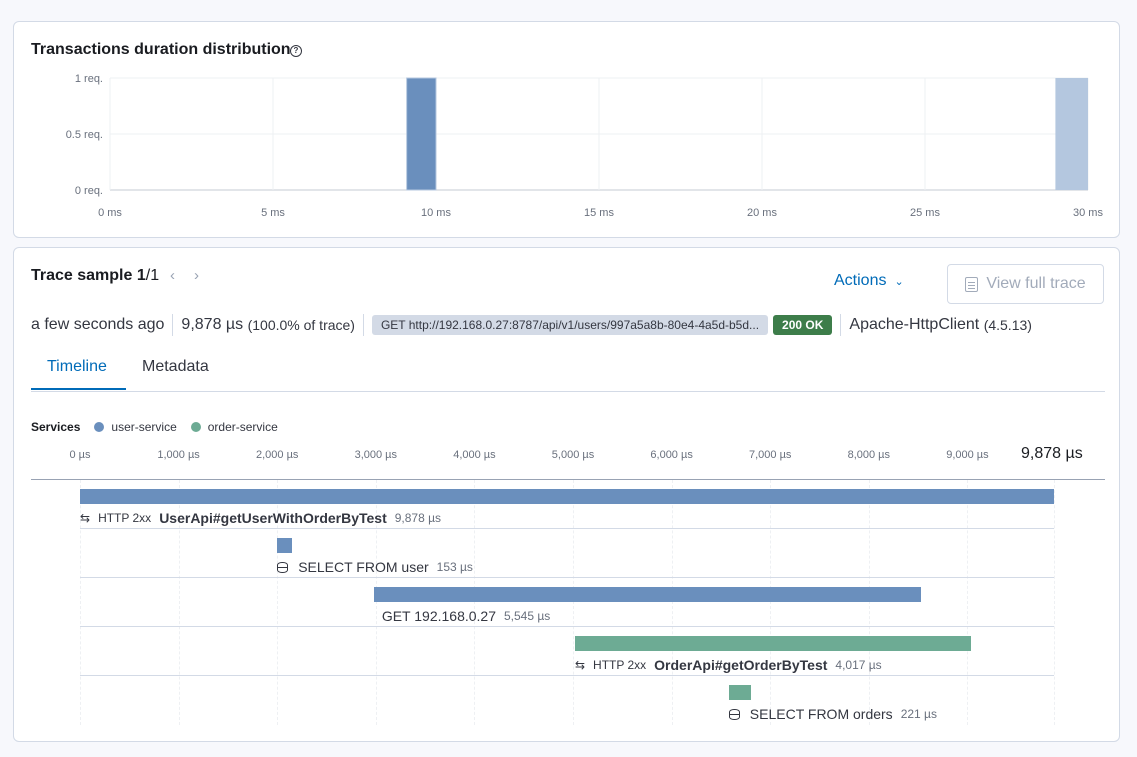  Describe the element at coordinates (918, 714) in the screenshot. I see `span-duration: 221 µs` at that location.